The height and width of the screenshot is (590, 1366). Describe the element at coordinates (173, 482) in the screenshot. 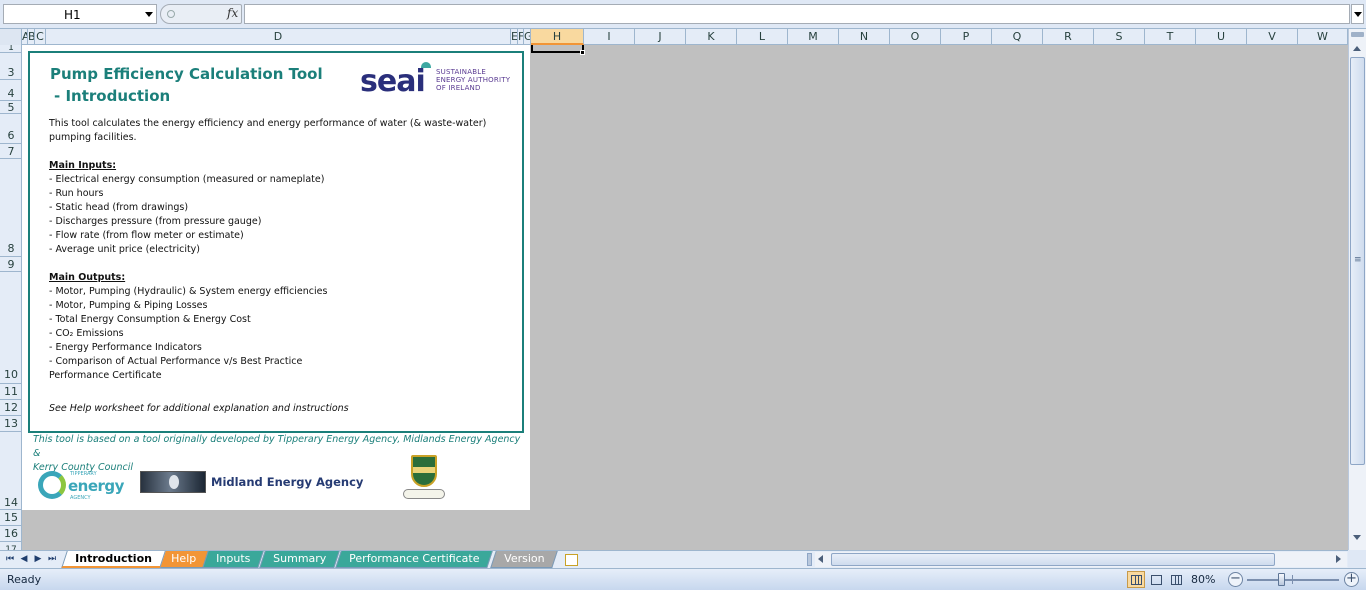

I see `midland-energy-agency-logo-image` at that location.